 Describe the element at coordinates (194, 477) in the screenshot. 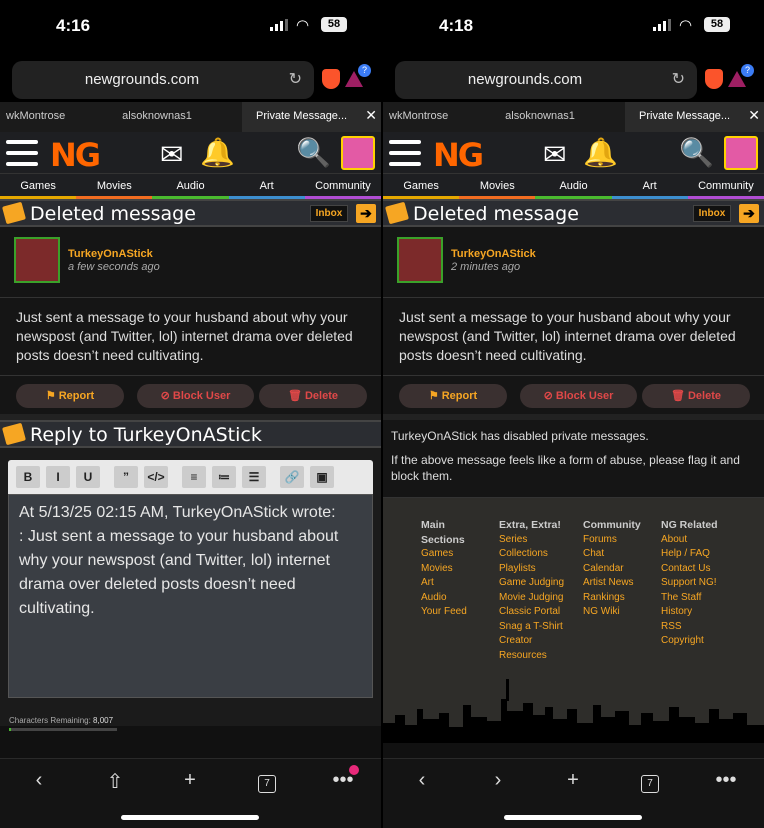

I see `align-button: ≡` at that location.